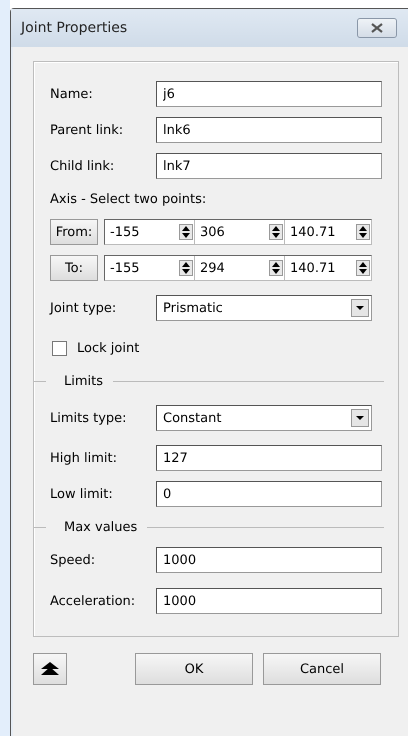  I want to click on point-button: To:, so click(74, 268).